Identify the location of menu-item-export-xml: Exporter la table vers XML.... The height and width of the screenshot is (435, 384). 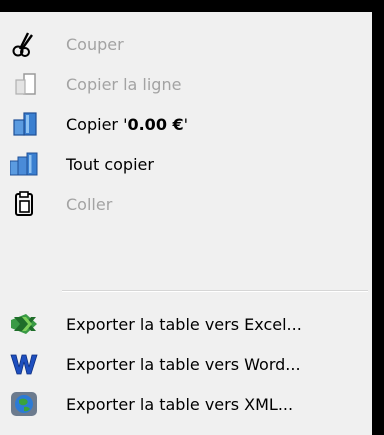
(186, 404).